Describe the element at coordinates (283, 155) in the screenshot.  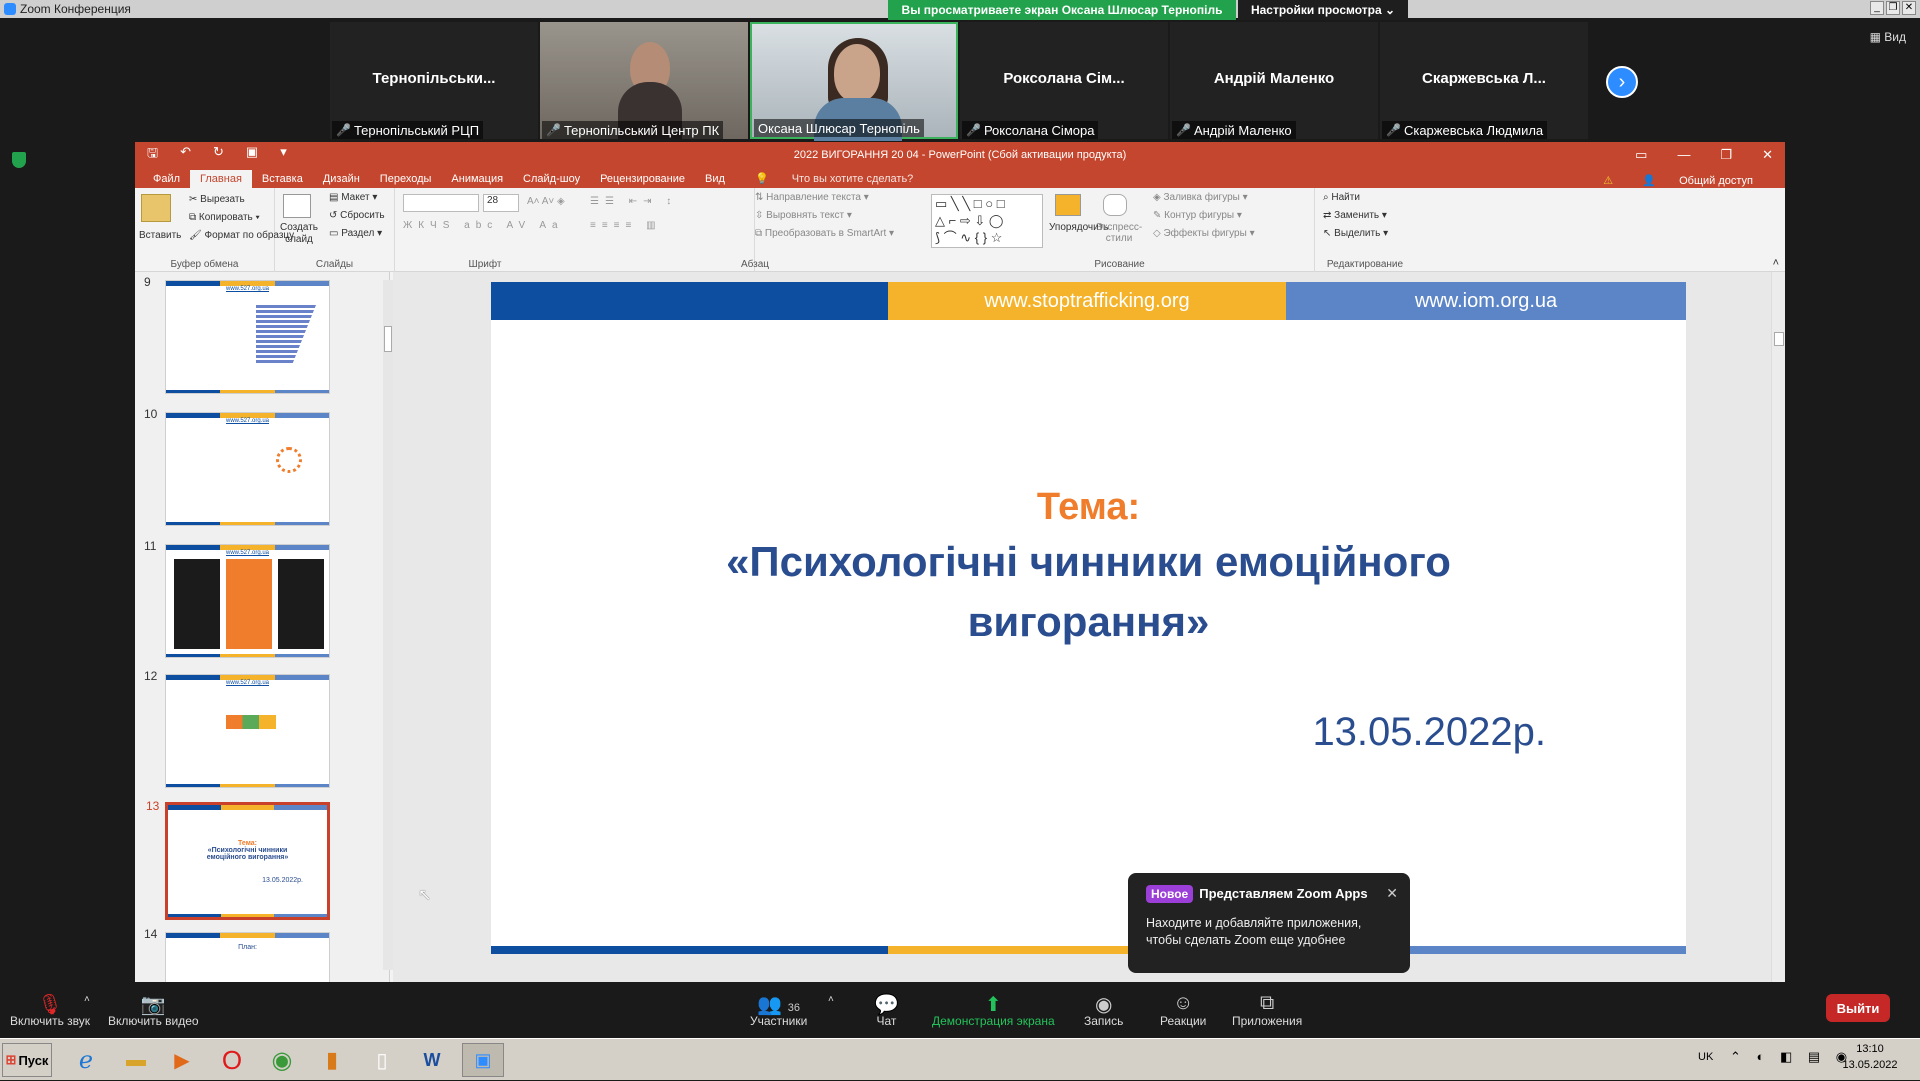
I see `customize-qa-icon: ▾` at that location.